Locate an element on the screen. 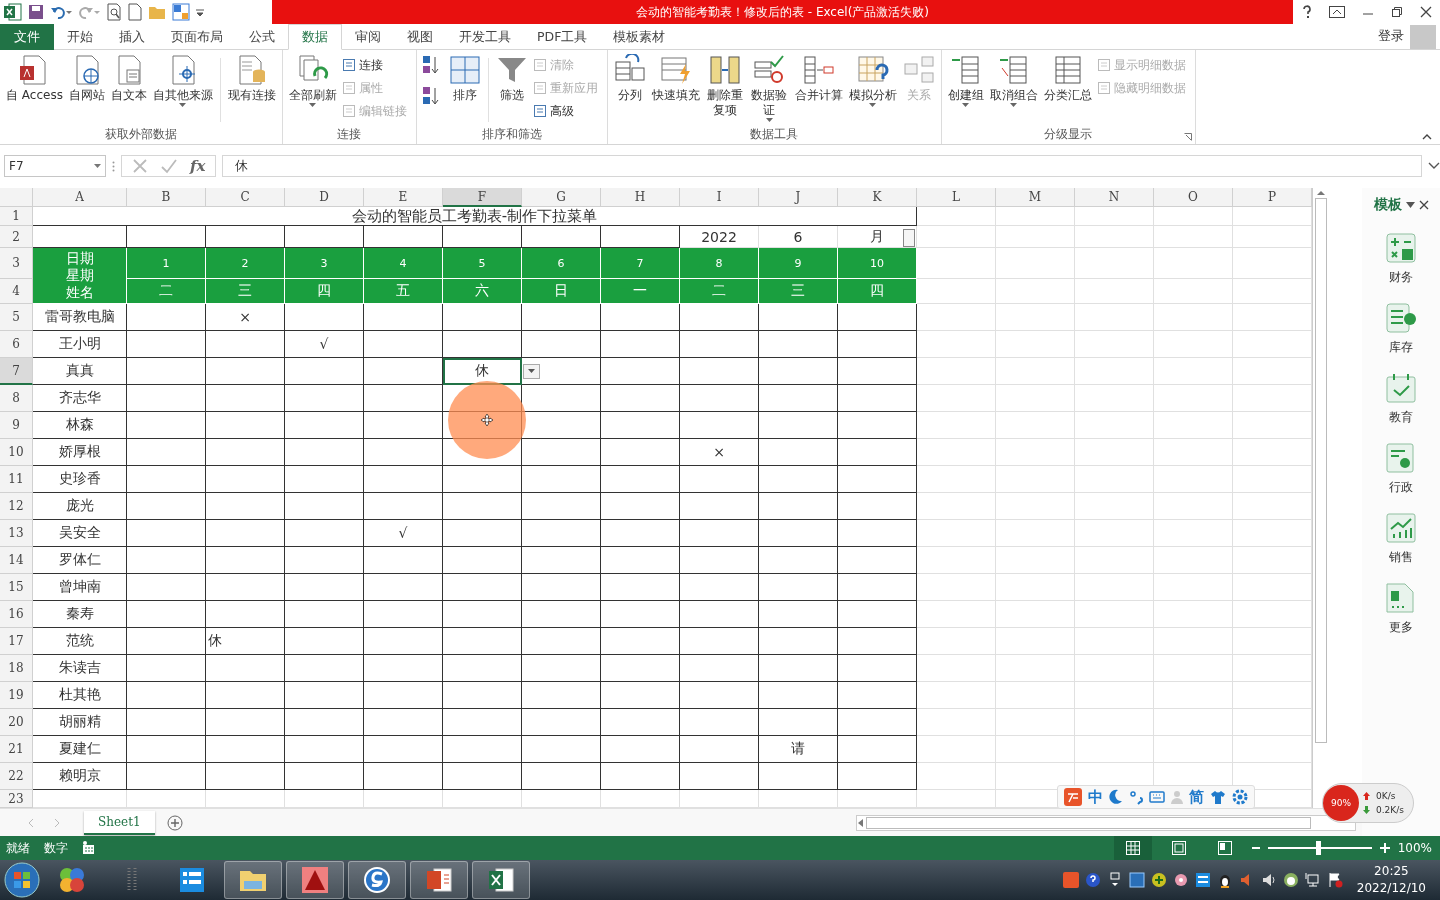 This screenshot has height=900, width=1440. template-category: 库存 is located at coordinates (1401, 331).